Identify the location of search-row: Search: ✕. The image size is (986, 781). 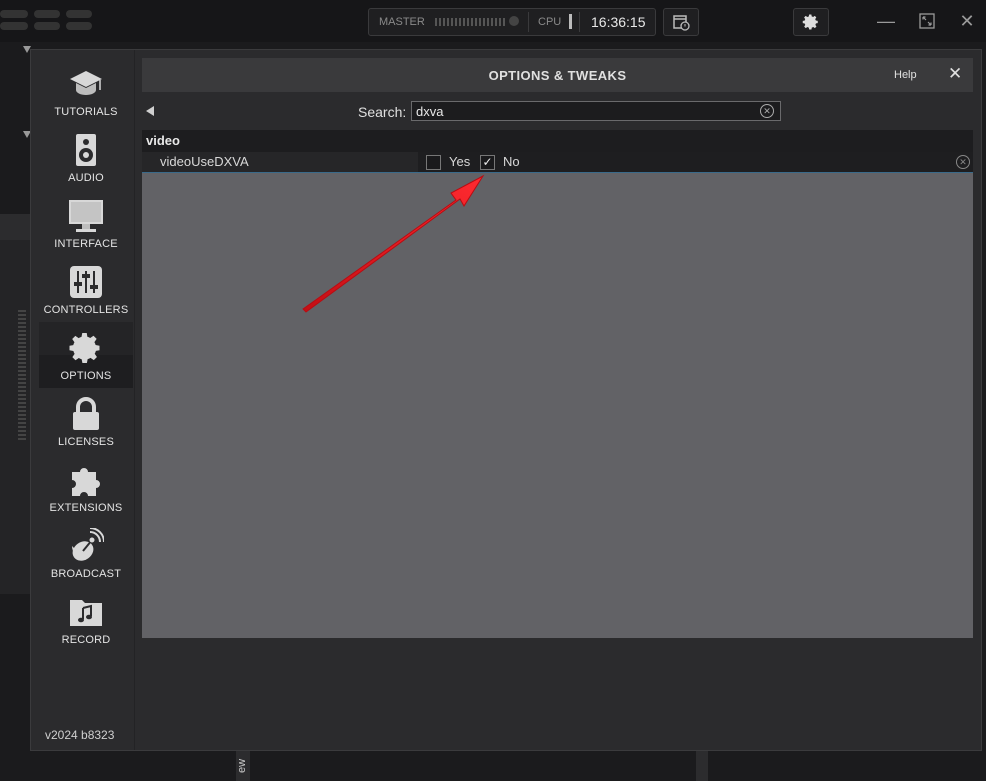
(557, 111).